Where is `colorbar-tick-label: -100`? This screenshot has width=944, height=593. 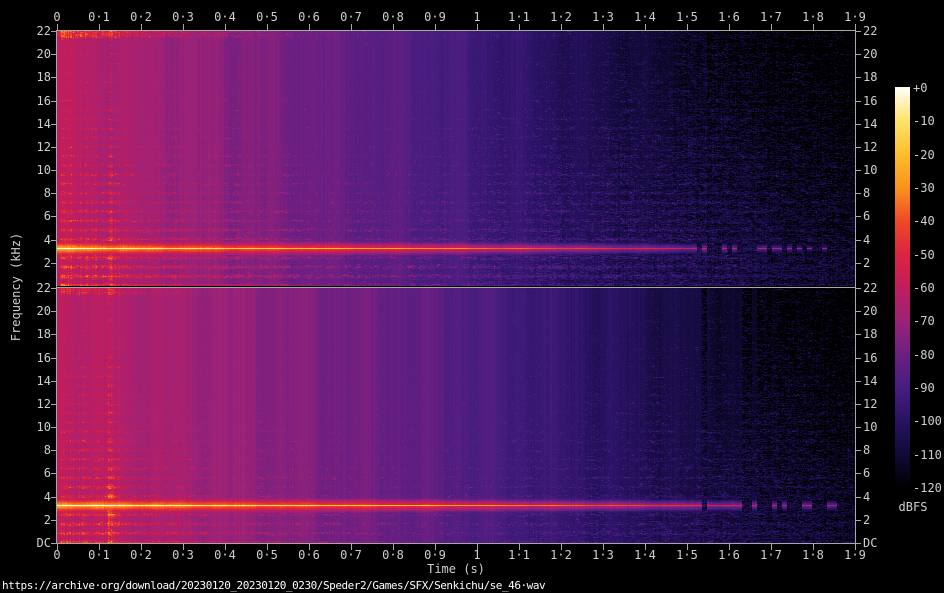
colorbar-tick-label: -100 is located at coordinates (927, 421).